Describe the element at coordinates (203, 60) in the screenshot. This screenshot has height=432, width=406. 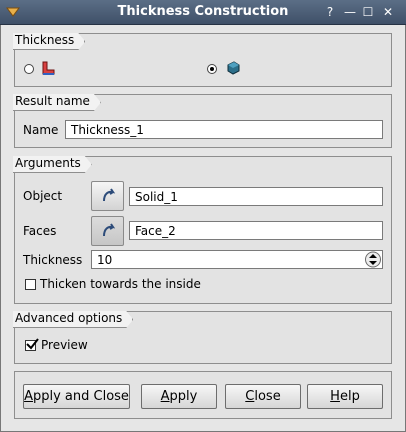
I see `thickness-group: Thickness` at that location.